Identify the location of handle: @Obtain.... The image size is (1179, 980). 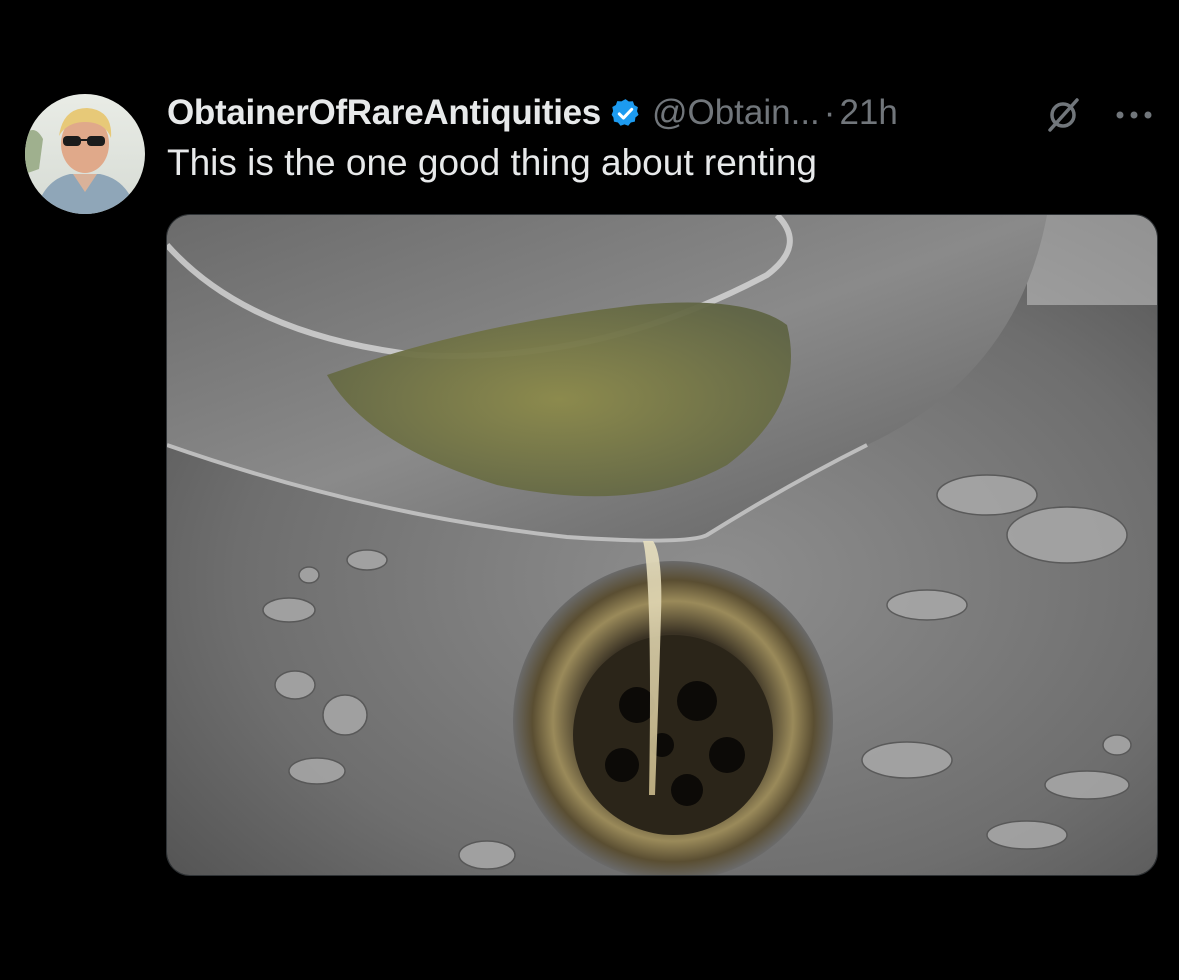
(736, 113).